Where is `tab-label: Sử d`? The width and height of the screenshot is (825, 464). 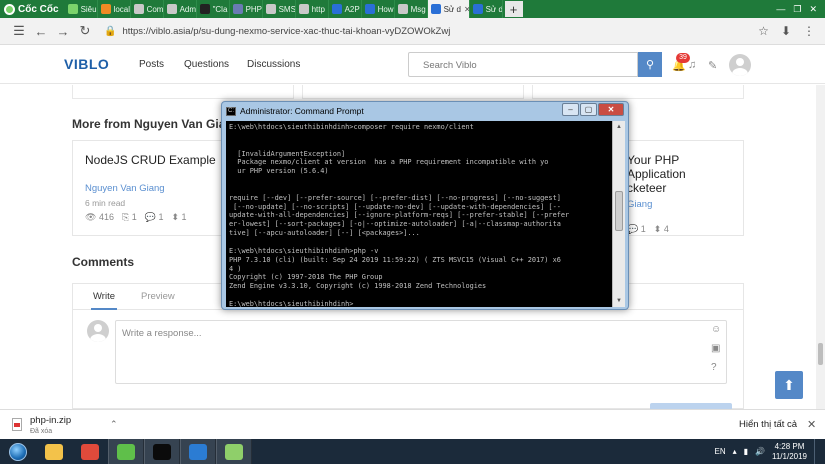
tab-label: Sử d is located at coordinates (494, 9).